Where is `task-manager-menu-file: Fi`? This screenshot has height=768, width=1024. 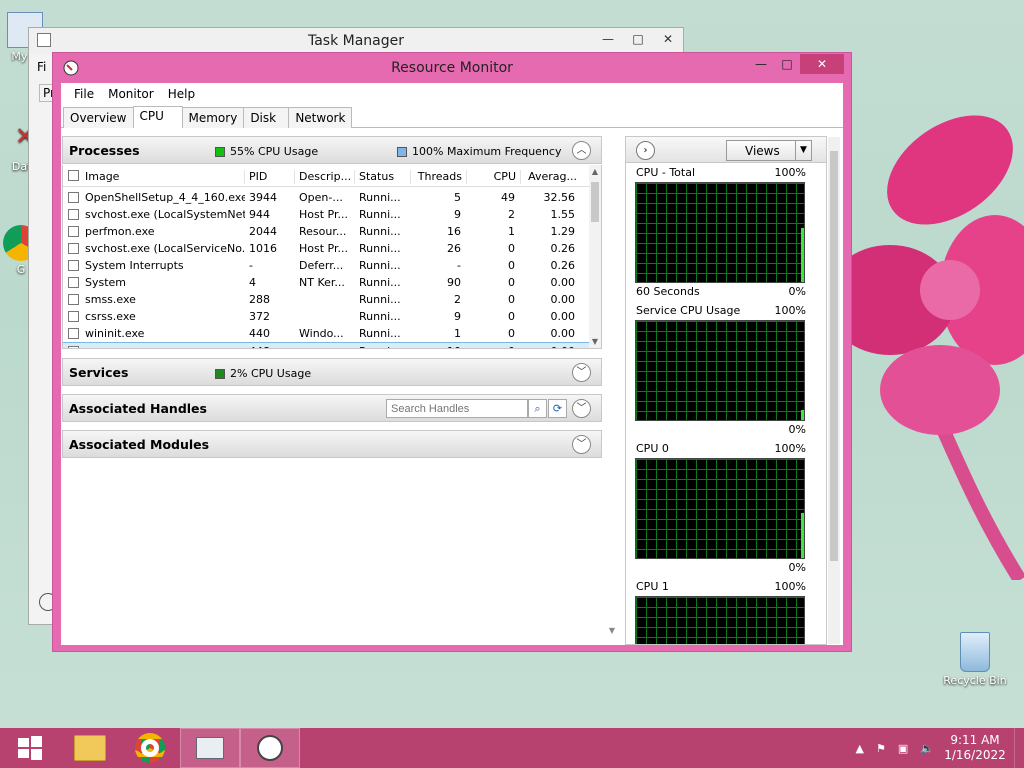 task-manager-menu-file: Fi is located at coordinates (41, 67).